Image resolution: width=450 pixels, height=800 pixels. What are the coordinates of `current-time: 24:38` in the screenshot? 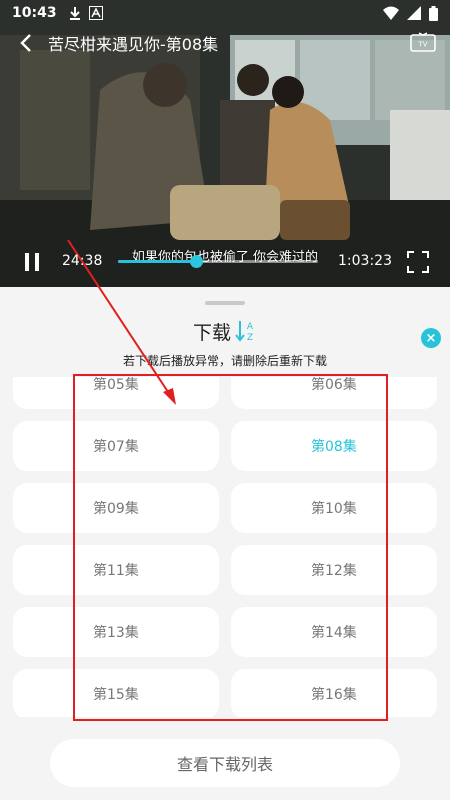 It's located at (82, 261).